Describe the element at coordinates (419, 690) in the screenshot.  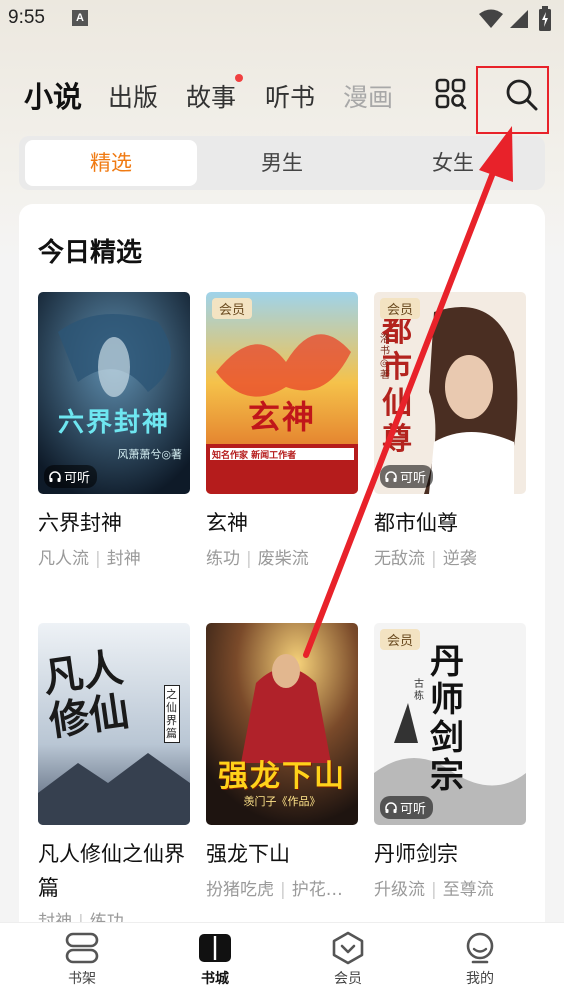
I see `cover-author: 古栋` at that location.